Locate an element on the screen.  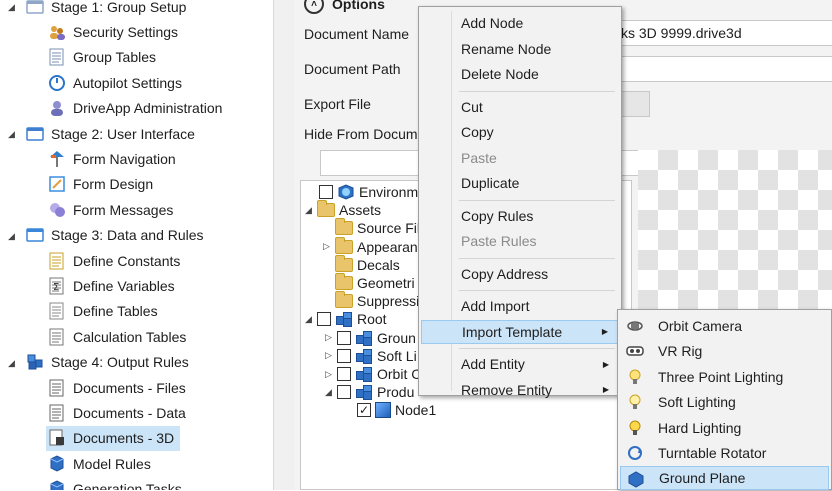
submenu-item-ground-plane: Ground Plane is located at coordinates (724, 478).